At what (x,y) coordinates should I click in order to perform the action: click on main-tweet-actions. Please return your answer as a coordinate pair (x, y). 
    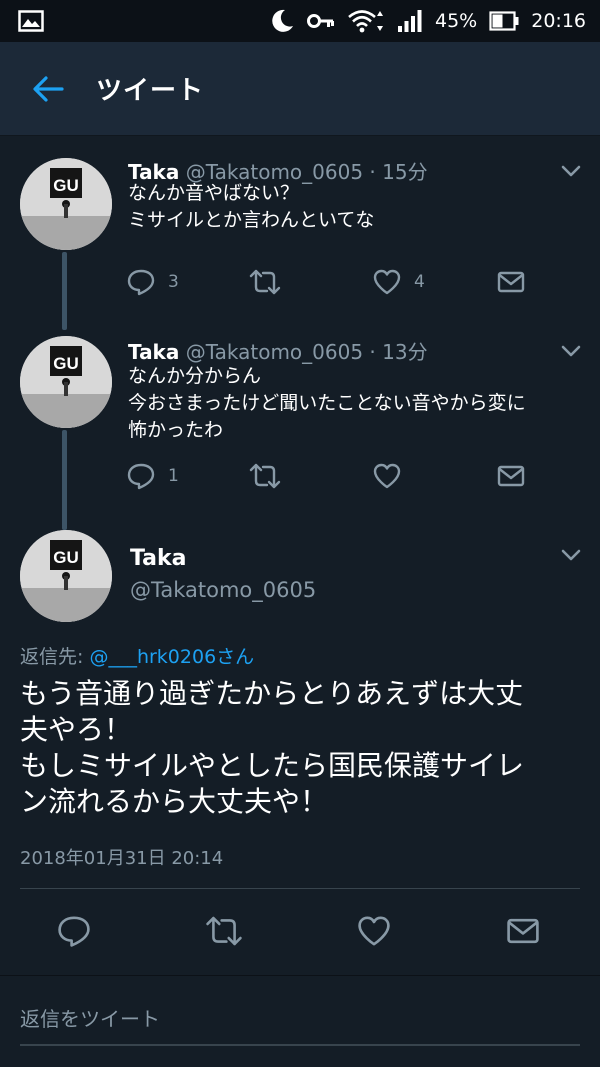
    Looking at the image, I should click on (300, 931).